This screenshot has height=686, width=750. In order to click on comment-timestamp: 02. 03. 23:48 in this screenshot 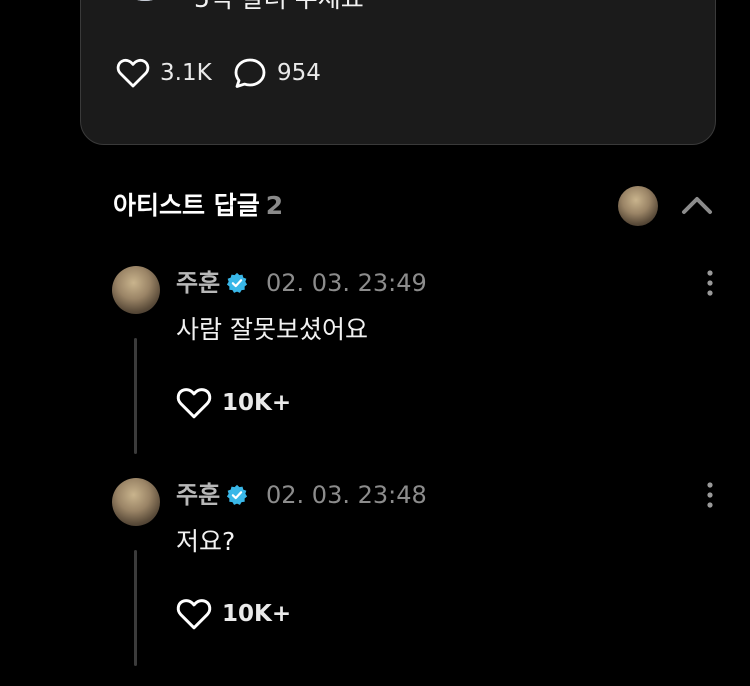, I will do `click(346, 495)`.